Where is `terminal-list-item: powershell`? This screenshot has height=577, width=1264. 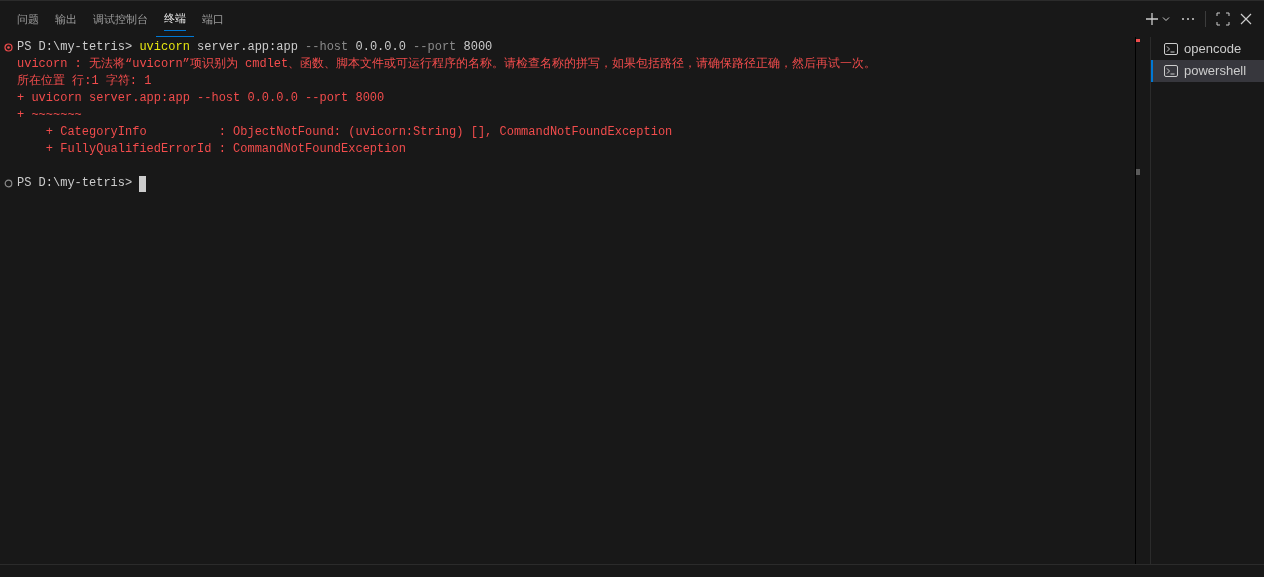
terminal-list-item: powershell is located at coordinates (1207, 71).